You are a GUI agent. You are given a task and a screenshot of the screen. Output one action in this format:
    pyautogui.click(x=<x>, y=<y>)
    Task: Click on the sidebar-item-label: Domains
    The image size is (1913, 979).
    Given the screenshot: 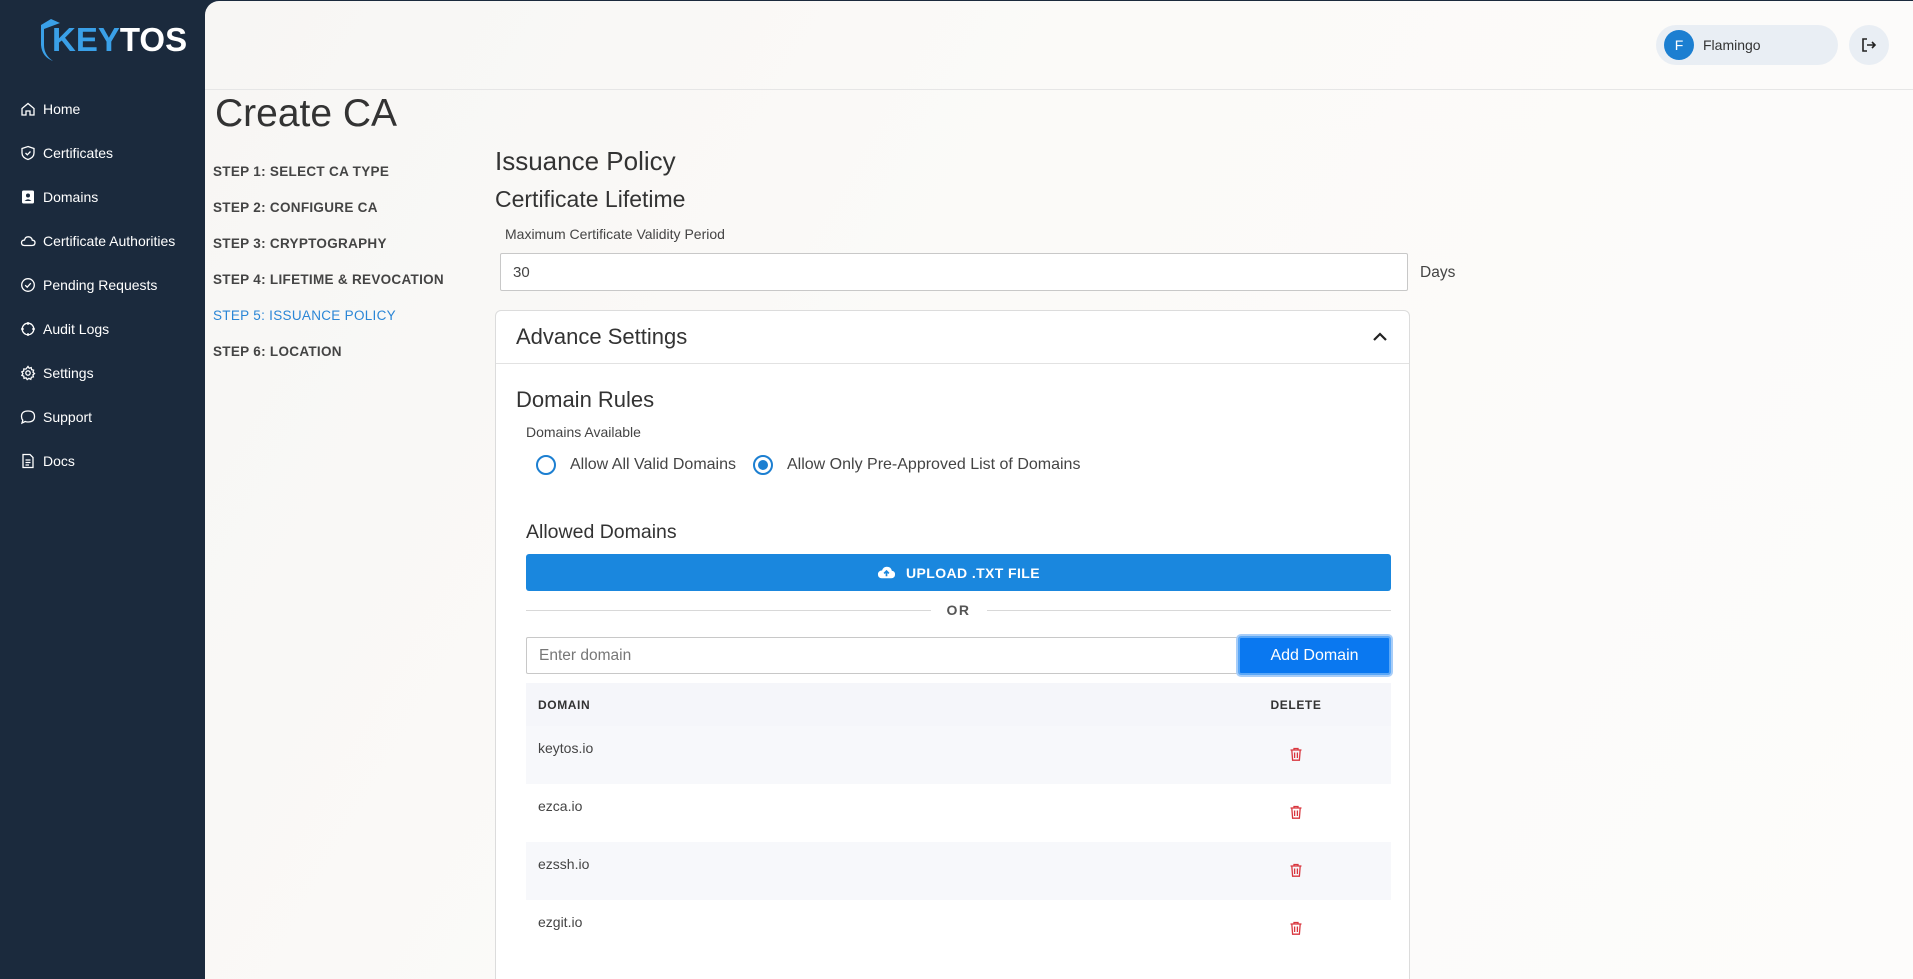 What is the action you would take?
    pyautogui.click(x=71, y=197)
    